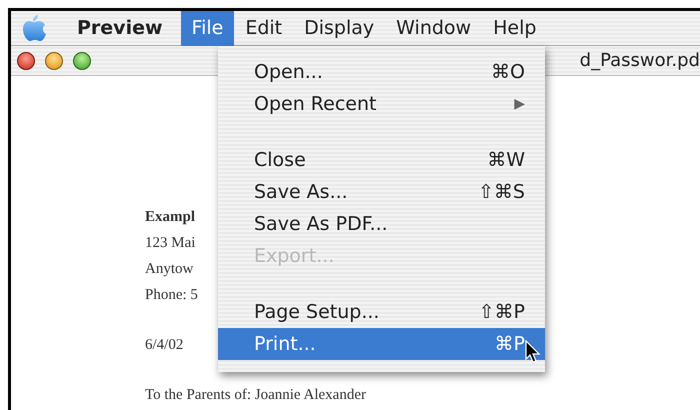 Image resolution: width=700 pixels, height=410 pixels. What do you see at coordinates (54, 61) in the screenshot?
I see `minimize-button` at bounding box center [54, 61].